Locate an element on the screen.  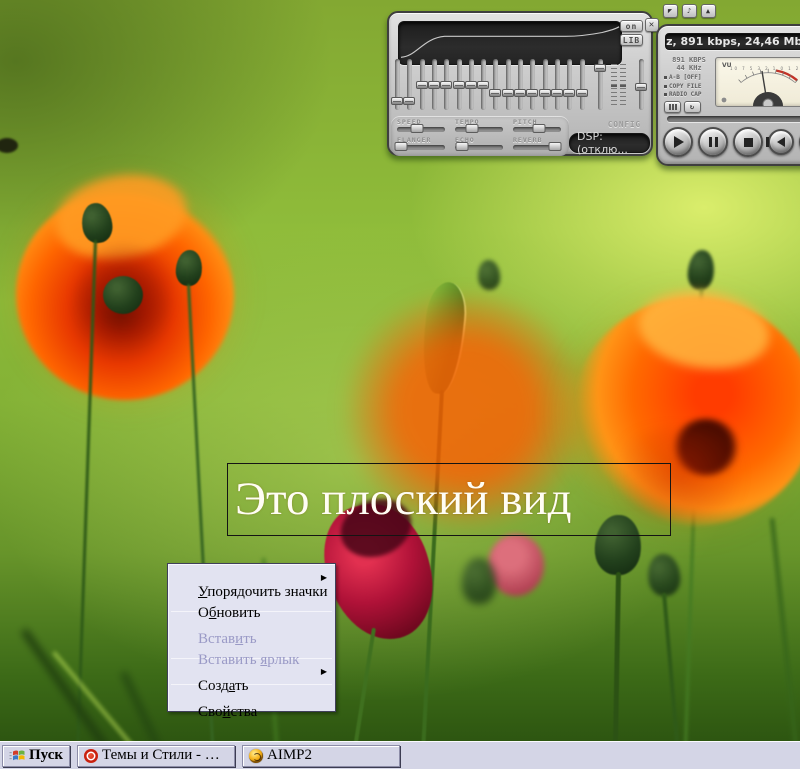
windows-logo-icon is located at coordinates (17, 755).